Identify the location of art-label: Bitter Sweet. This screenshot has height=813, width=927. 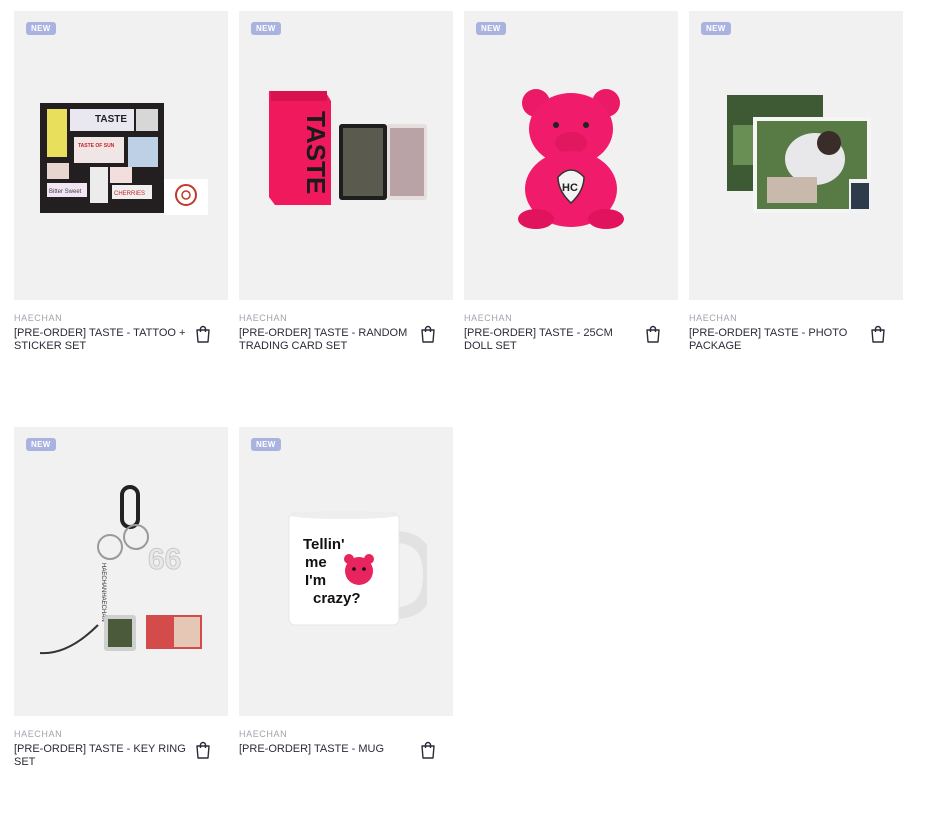
(65, 192).